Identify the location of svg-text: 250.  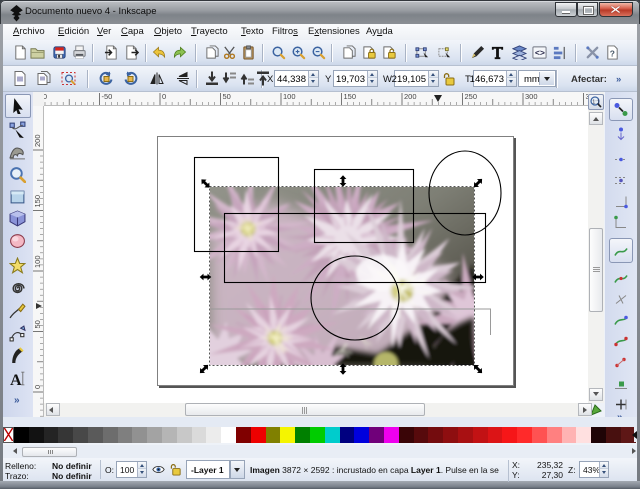
(471, 96).